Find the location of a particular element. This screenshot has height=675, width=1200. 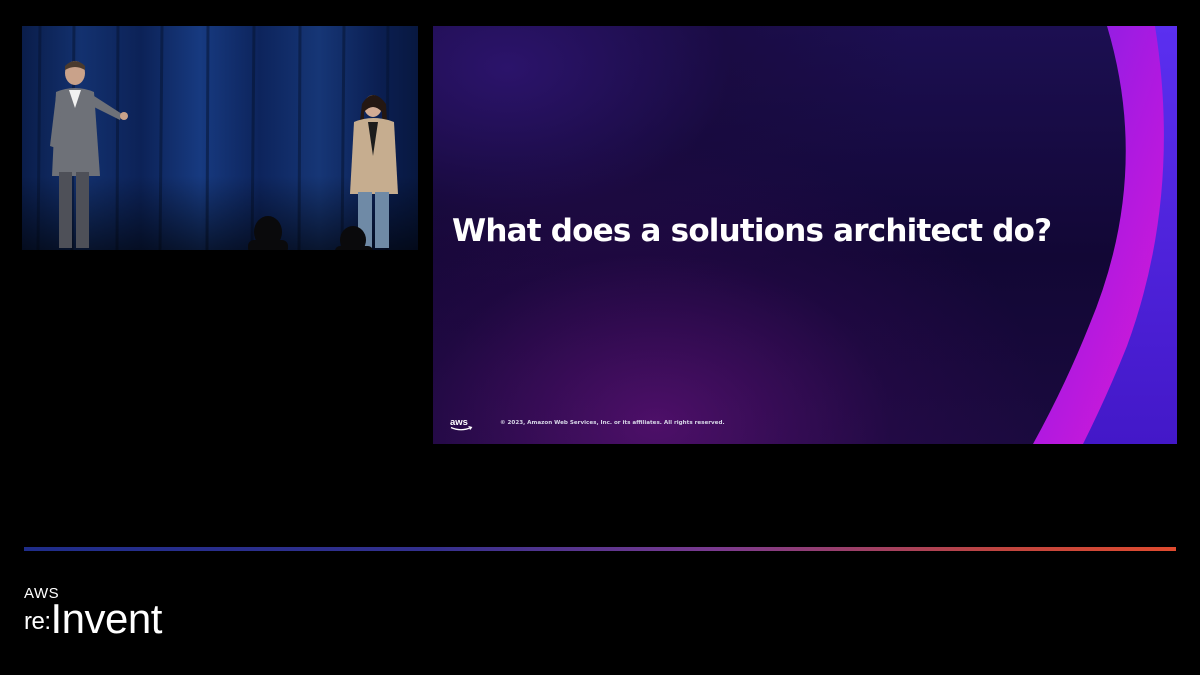

event-logo-prefix: re: is located at coordinates (37, 621).